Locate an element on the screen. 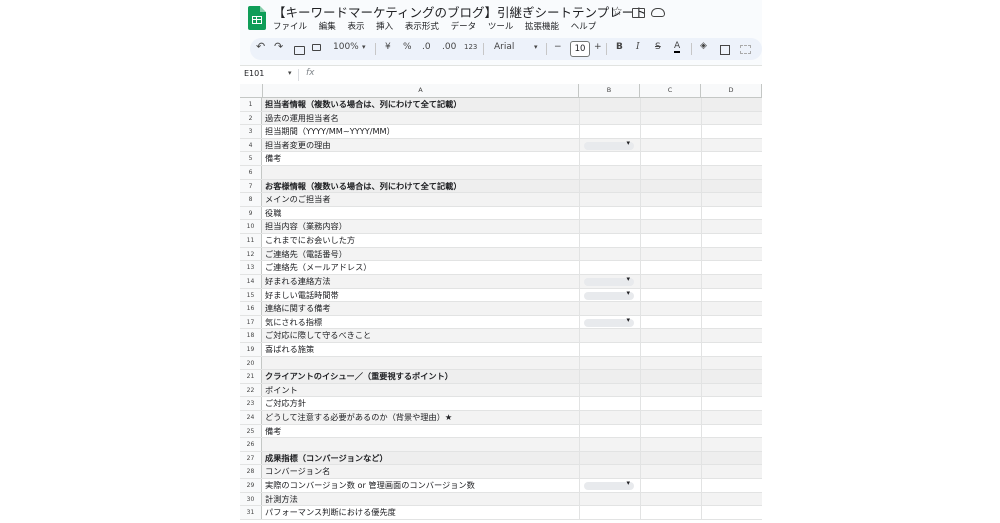 This screenshot has width=1000, height=523. section-heading-cell: 担当者情報（複数いる場合は、列にわけて全て記載） is located at coordinates (421, 104).